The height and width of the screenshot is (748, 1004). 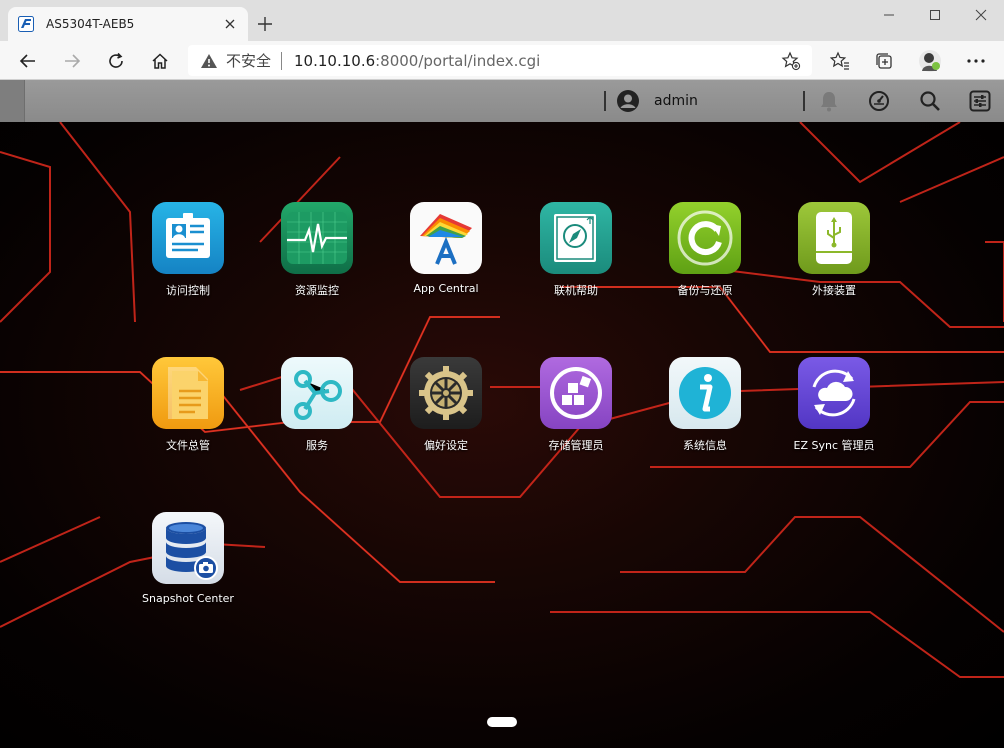 I want to click on app-label: Snapshot Center, so click(x=188, y=598).